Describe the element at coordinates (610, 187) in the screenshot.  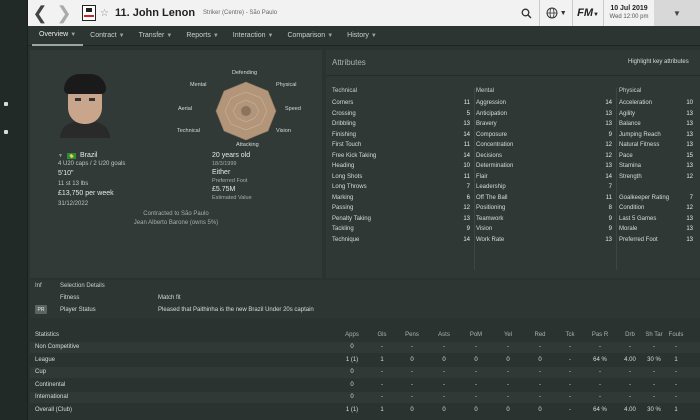
I see `attribute-value: 7` at that location.